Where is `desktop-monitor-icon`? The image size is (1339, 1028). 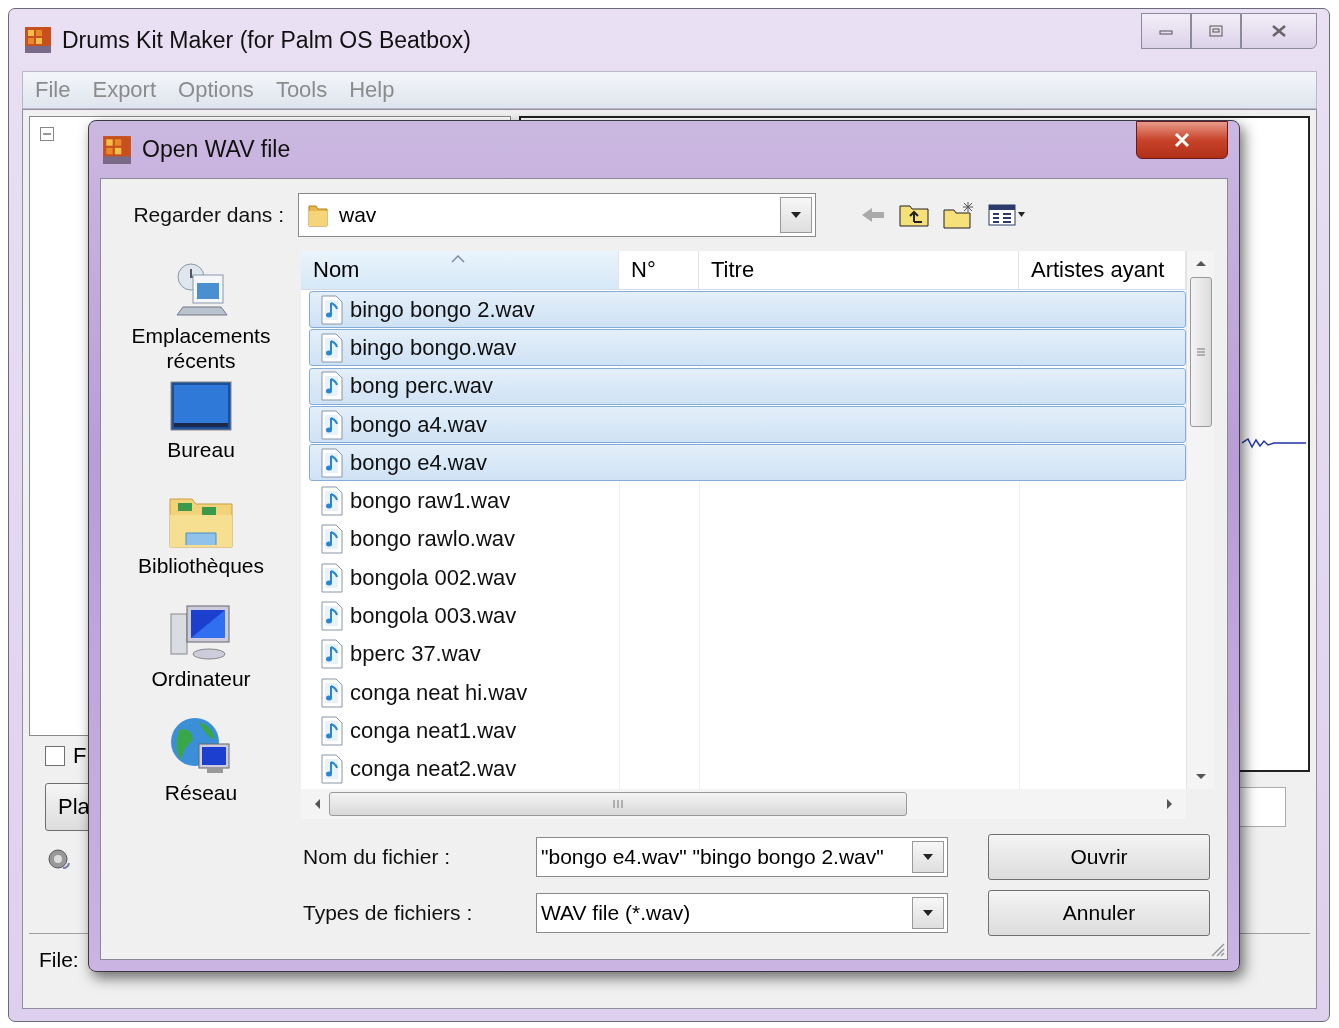 desktop-monitor-icon is located at coordinates (201, 407).